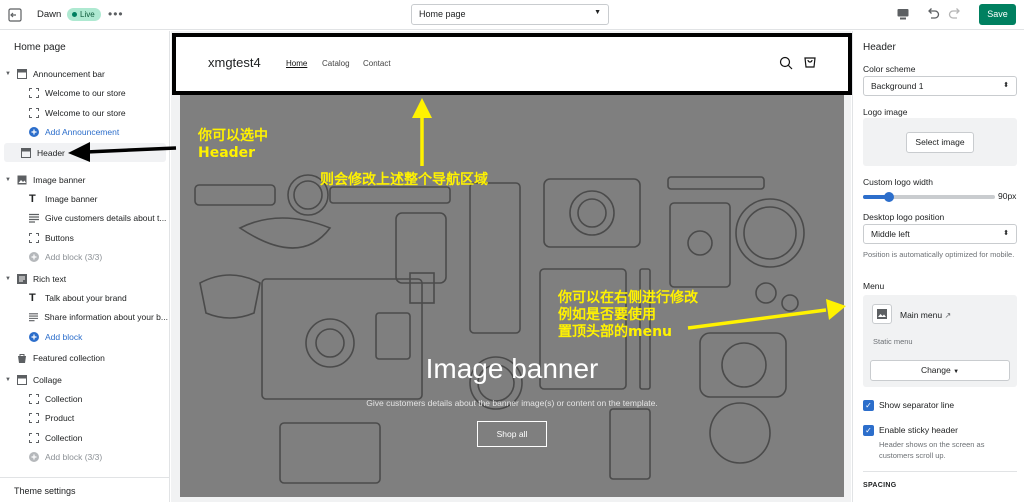  What do you see at coordinates (64, 398) in the screenshot?
I see `sidebar-item-label: Collection` at bounding box center [64, 398].